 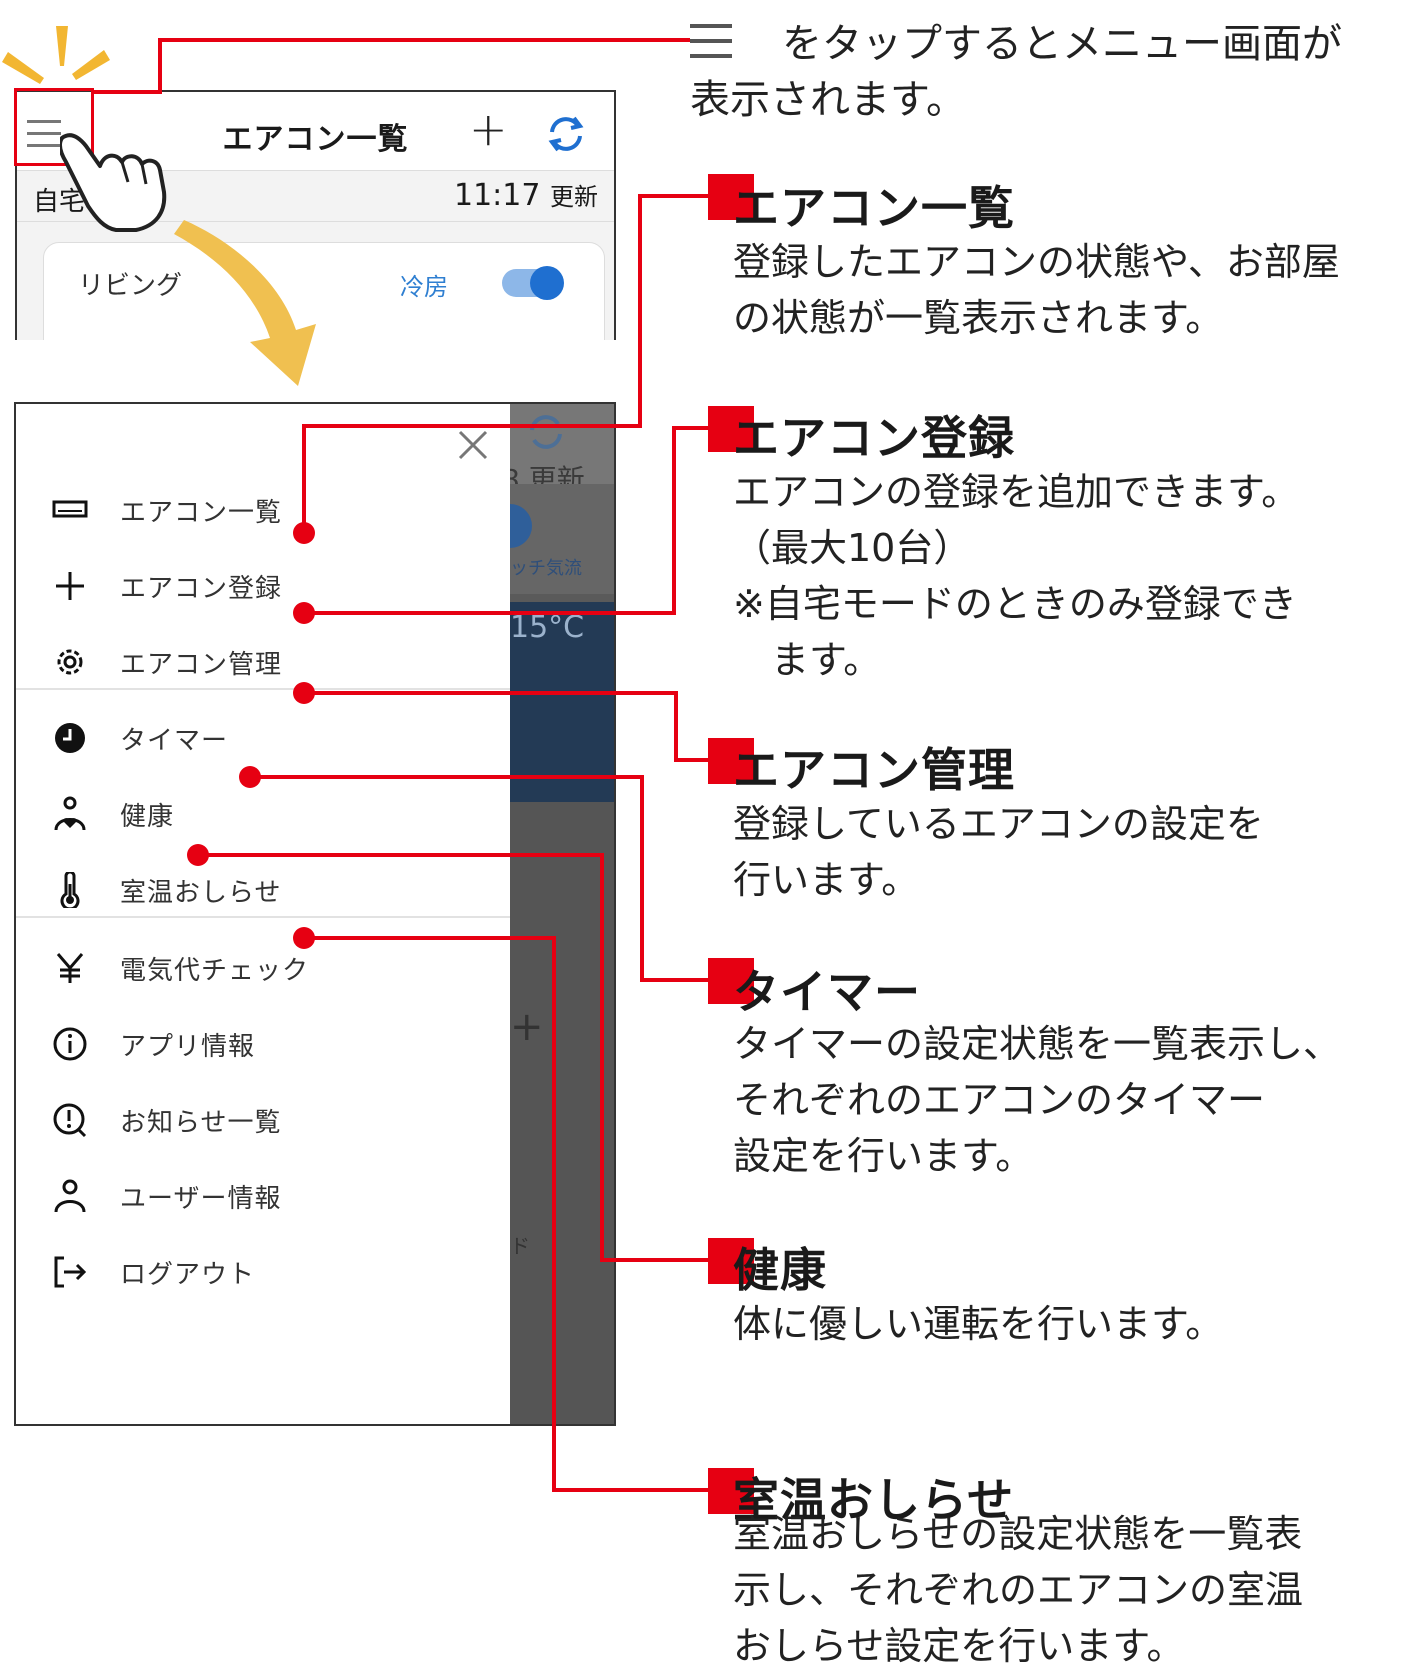 I want to click on health-icon, so click(x=70, y=813).